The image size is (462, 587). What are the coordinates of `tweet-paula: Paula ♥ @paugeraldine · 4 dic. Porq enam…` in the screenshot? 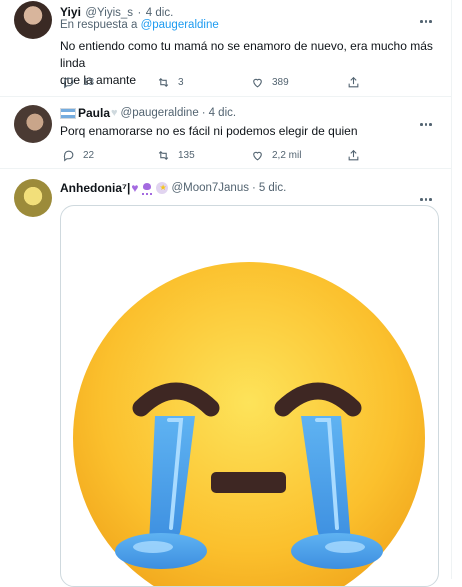 It's located at (226, 133).